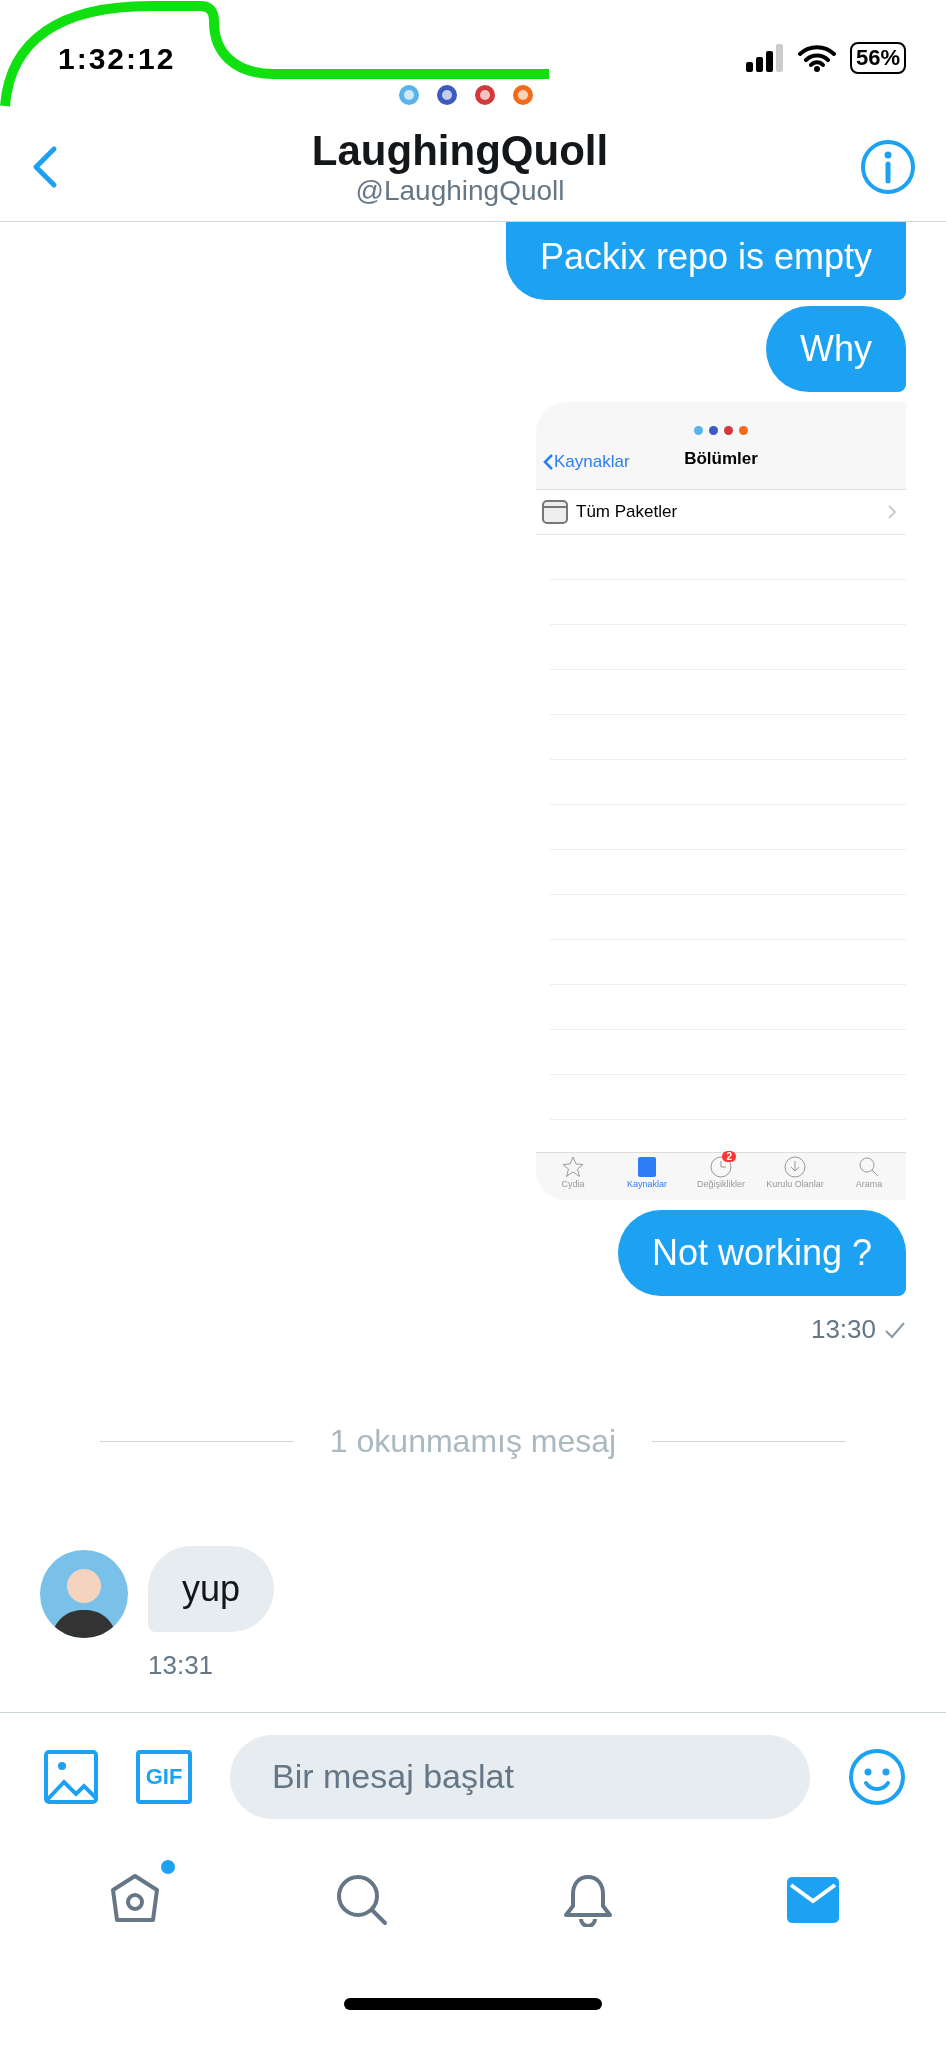 This screenshot has width=946, height=2048. What do you see at coordinates (795, 1167) in the screenshot?
I see `download-icon` at bounding box center [795, 1167].